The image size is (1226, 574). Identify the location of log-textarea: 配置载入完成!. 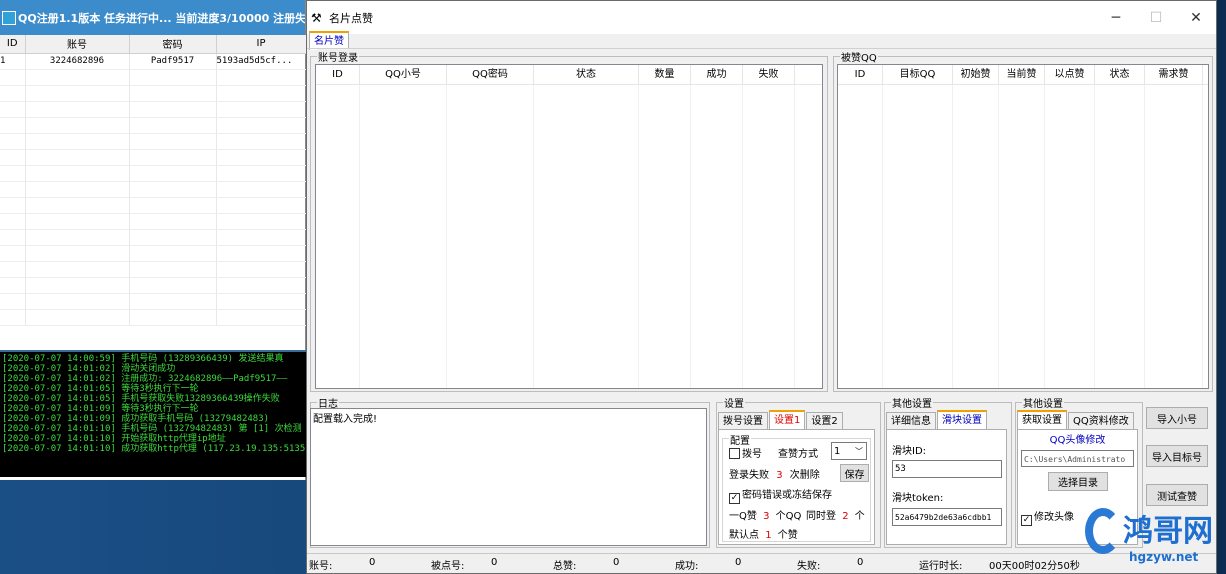
(508, 477).